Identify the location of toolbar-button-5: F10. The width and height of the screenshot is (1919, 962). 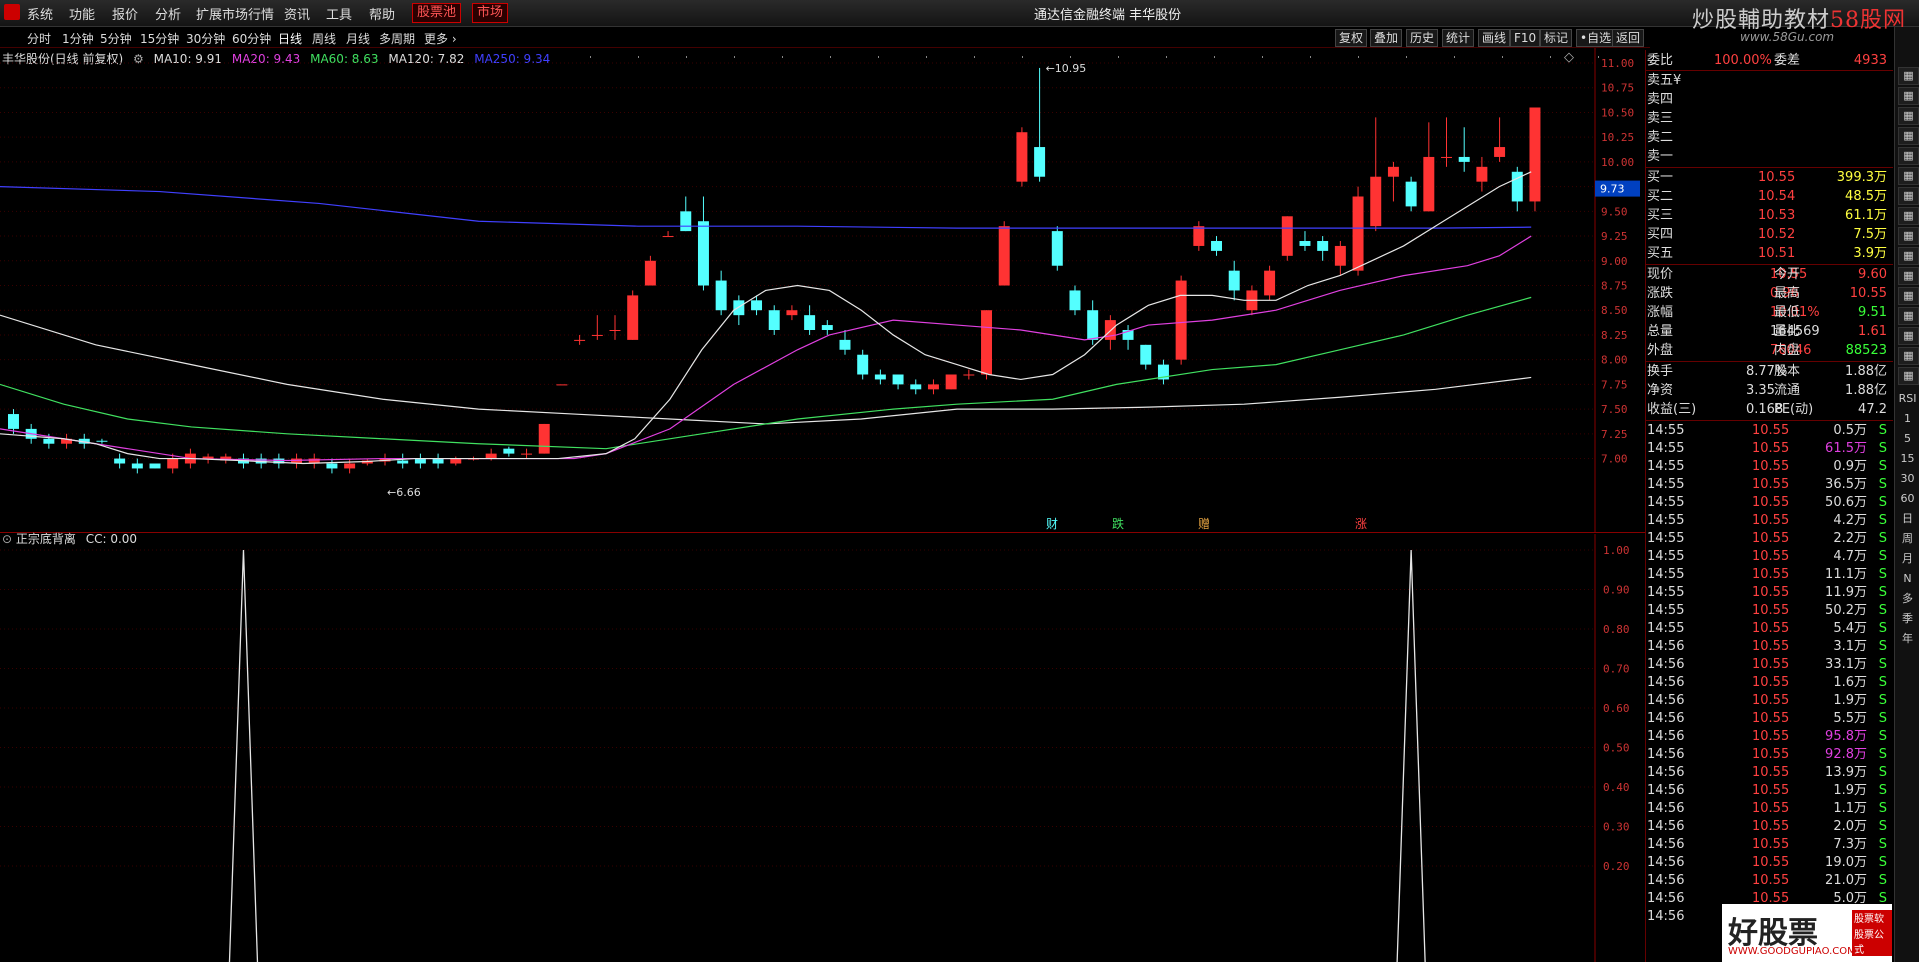
(1525, 38).